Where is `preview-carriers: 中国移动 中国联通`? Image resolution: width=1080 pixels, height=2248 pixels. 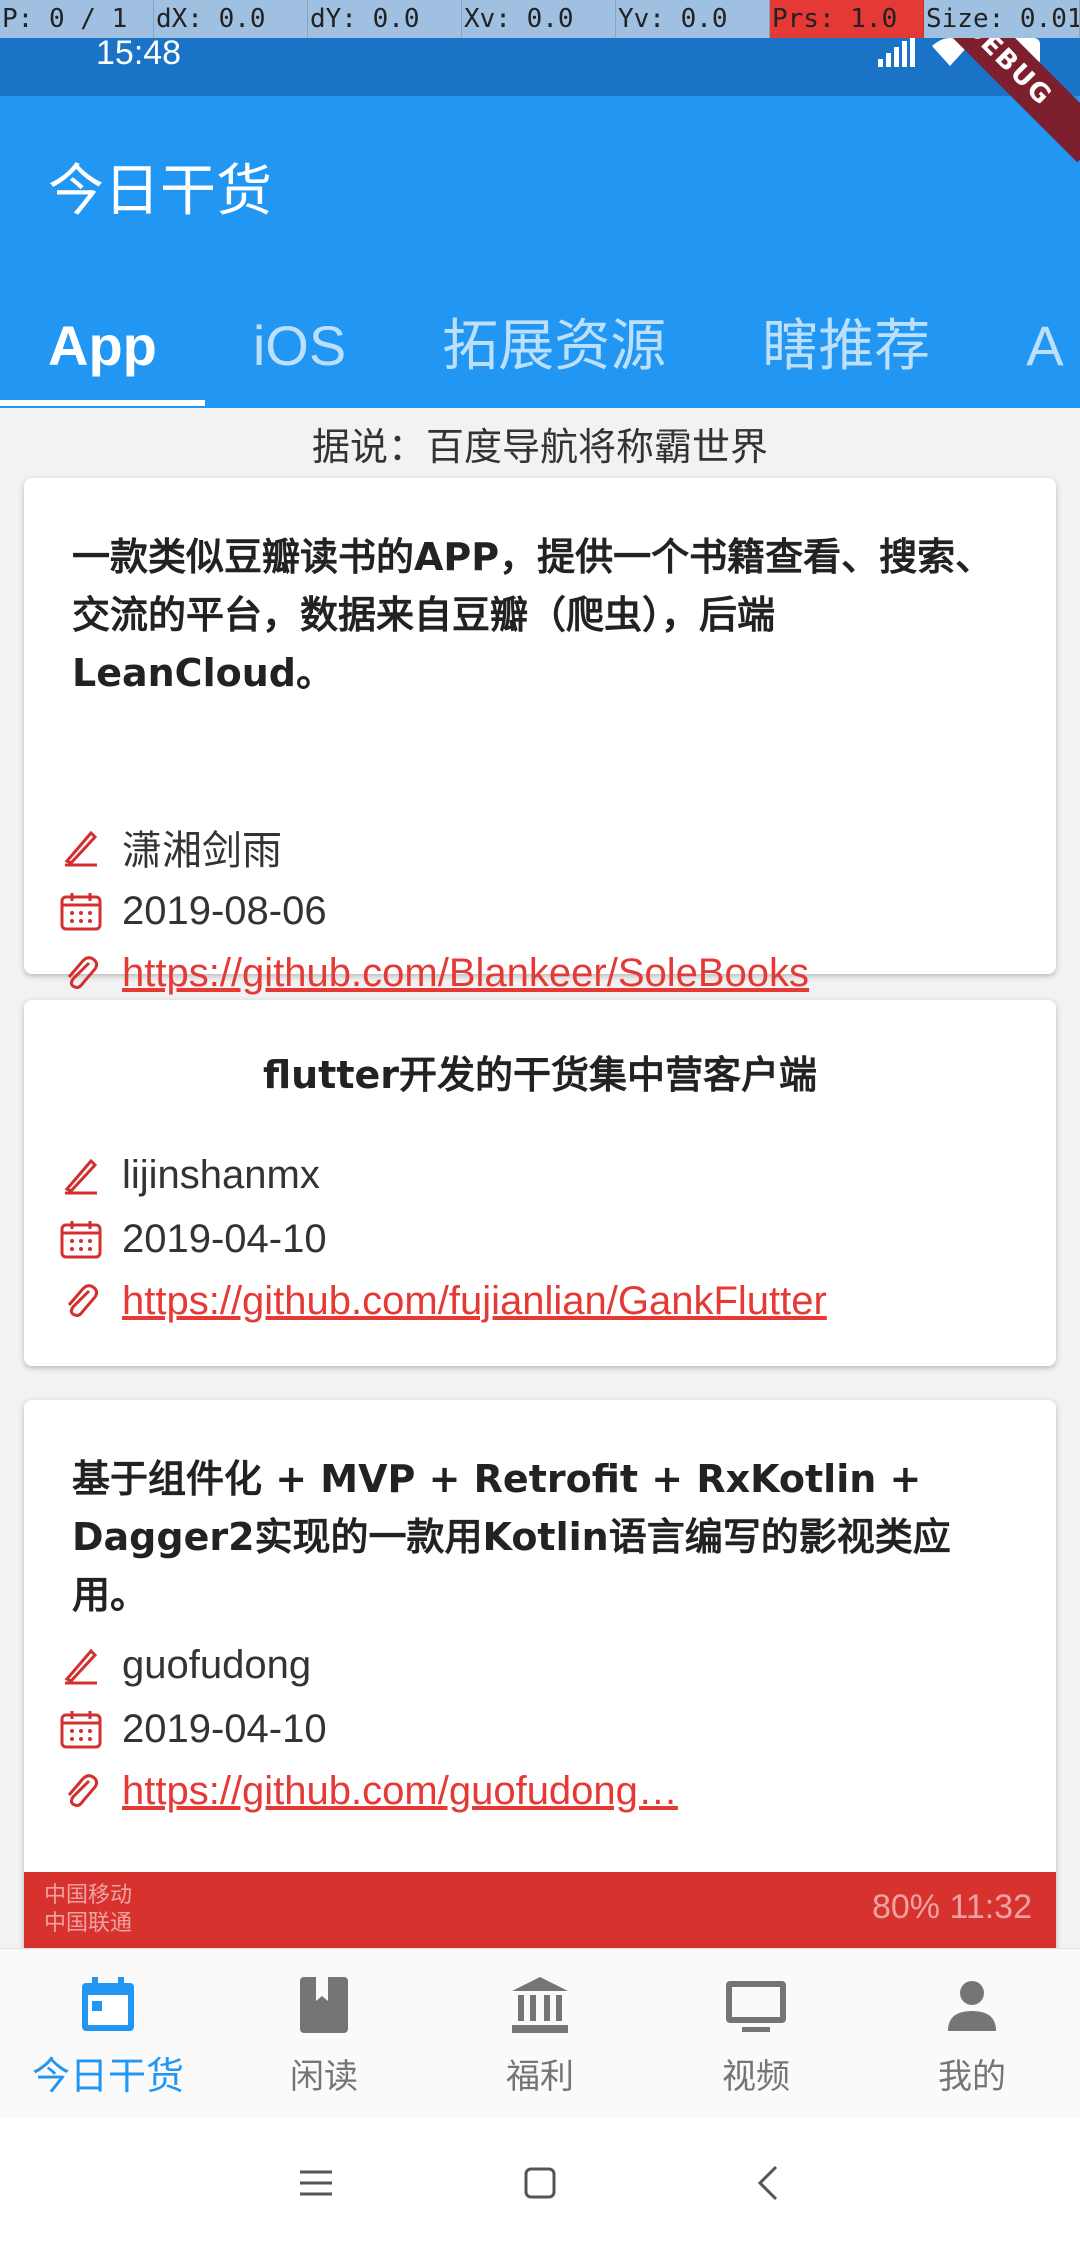 preview-carriers: 中国移动 中国联通 is located at coordinates (88, 1910).